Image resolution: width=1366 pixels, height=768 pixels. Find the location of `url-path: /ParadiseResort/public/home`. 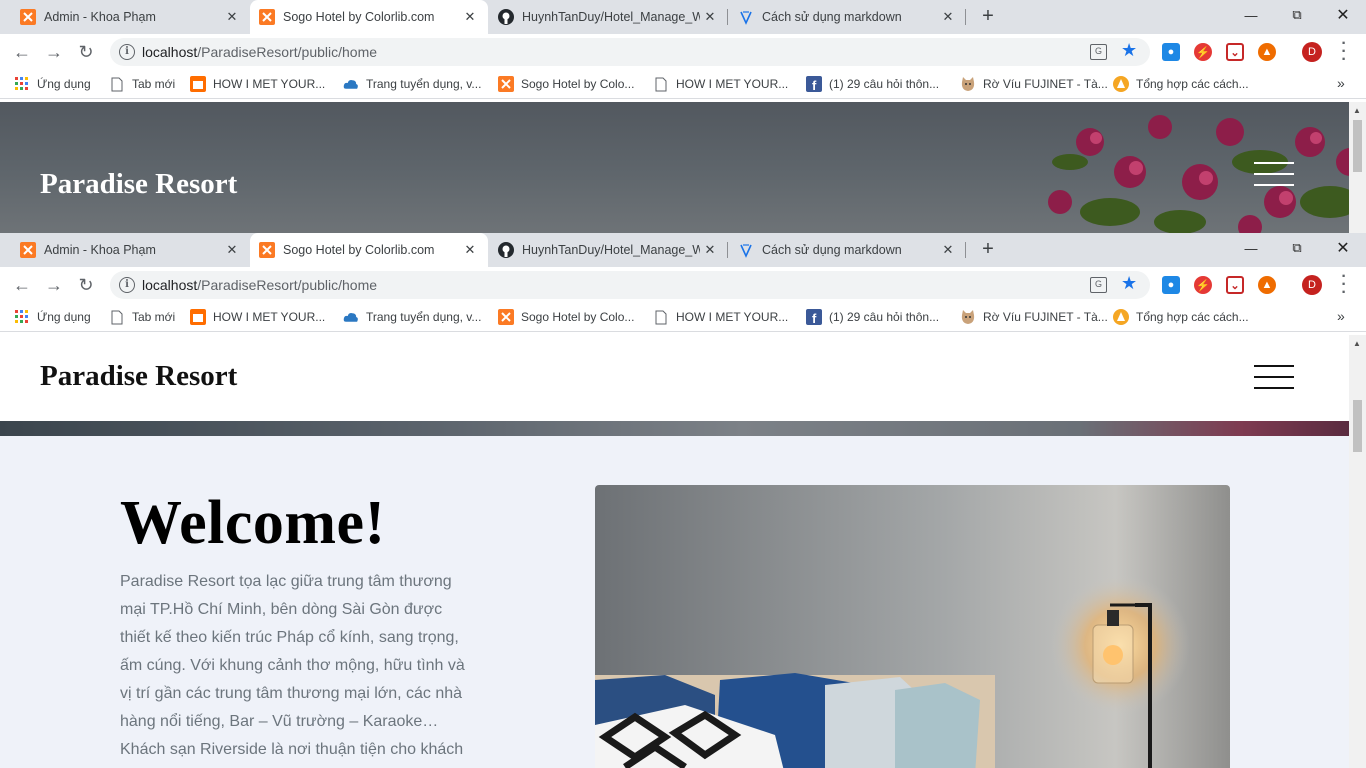

url-path: /ParadiseResort/public/home is located at coordinates (287, 52).